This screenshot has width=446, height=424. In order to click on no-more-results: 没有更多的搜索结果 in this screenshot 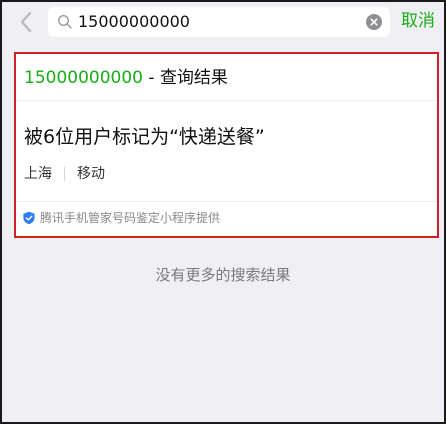, I will do `click(223, 275)`.